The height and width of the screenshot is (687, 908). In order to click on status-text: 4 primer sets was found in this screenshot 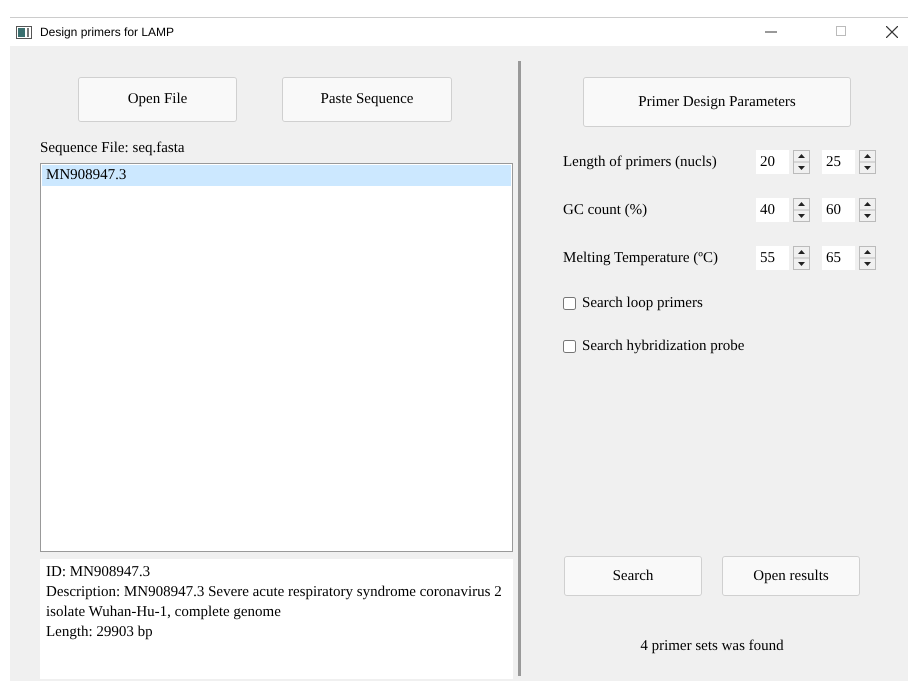, I will do `click(712, 646)`.